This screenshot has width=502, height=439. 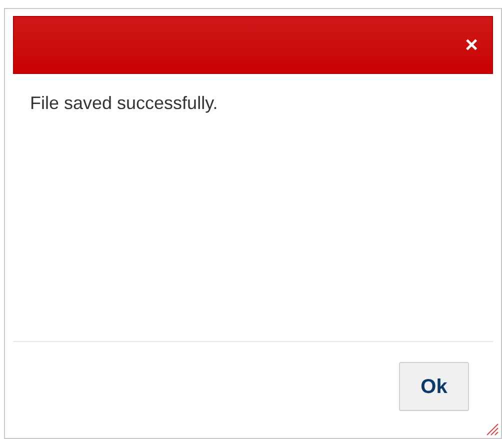 I want to click on resize-grip-icon, so click(x=492, y=429).